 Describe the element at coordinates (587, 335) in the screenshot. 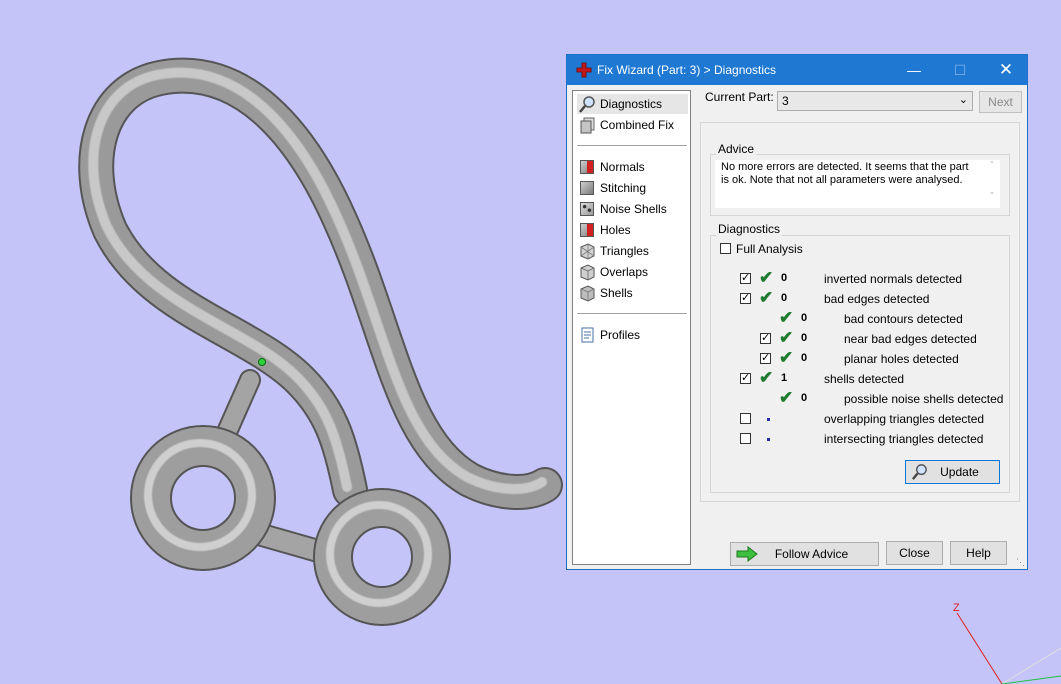

I see `document-icon` at that location.